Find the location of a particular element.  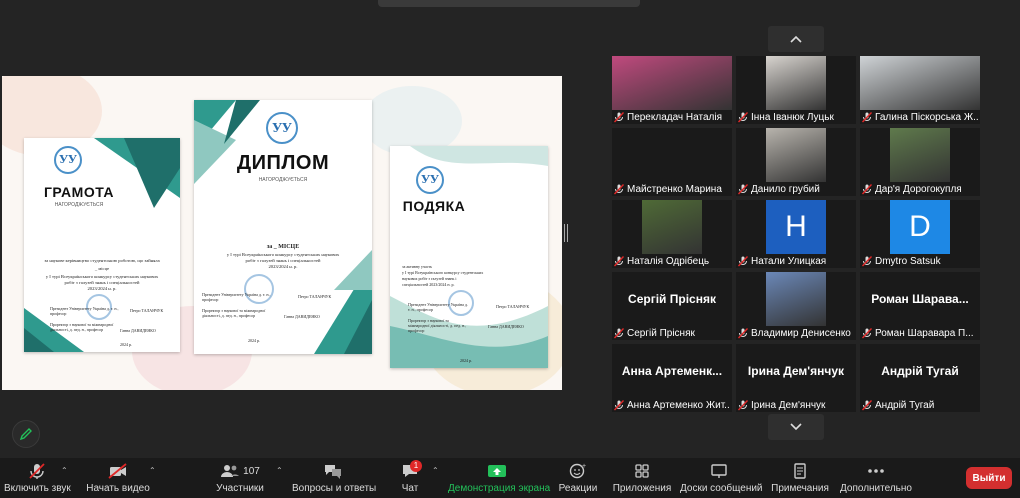

podyaka-decor is located at coordinates (469, 257).